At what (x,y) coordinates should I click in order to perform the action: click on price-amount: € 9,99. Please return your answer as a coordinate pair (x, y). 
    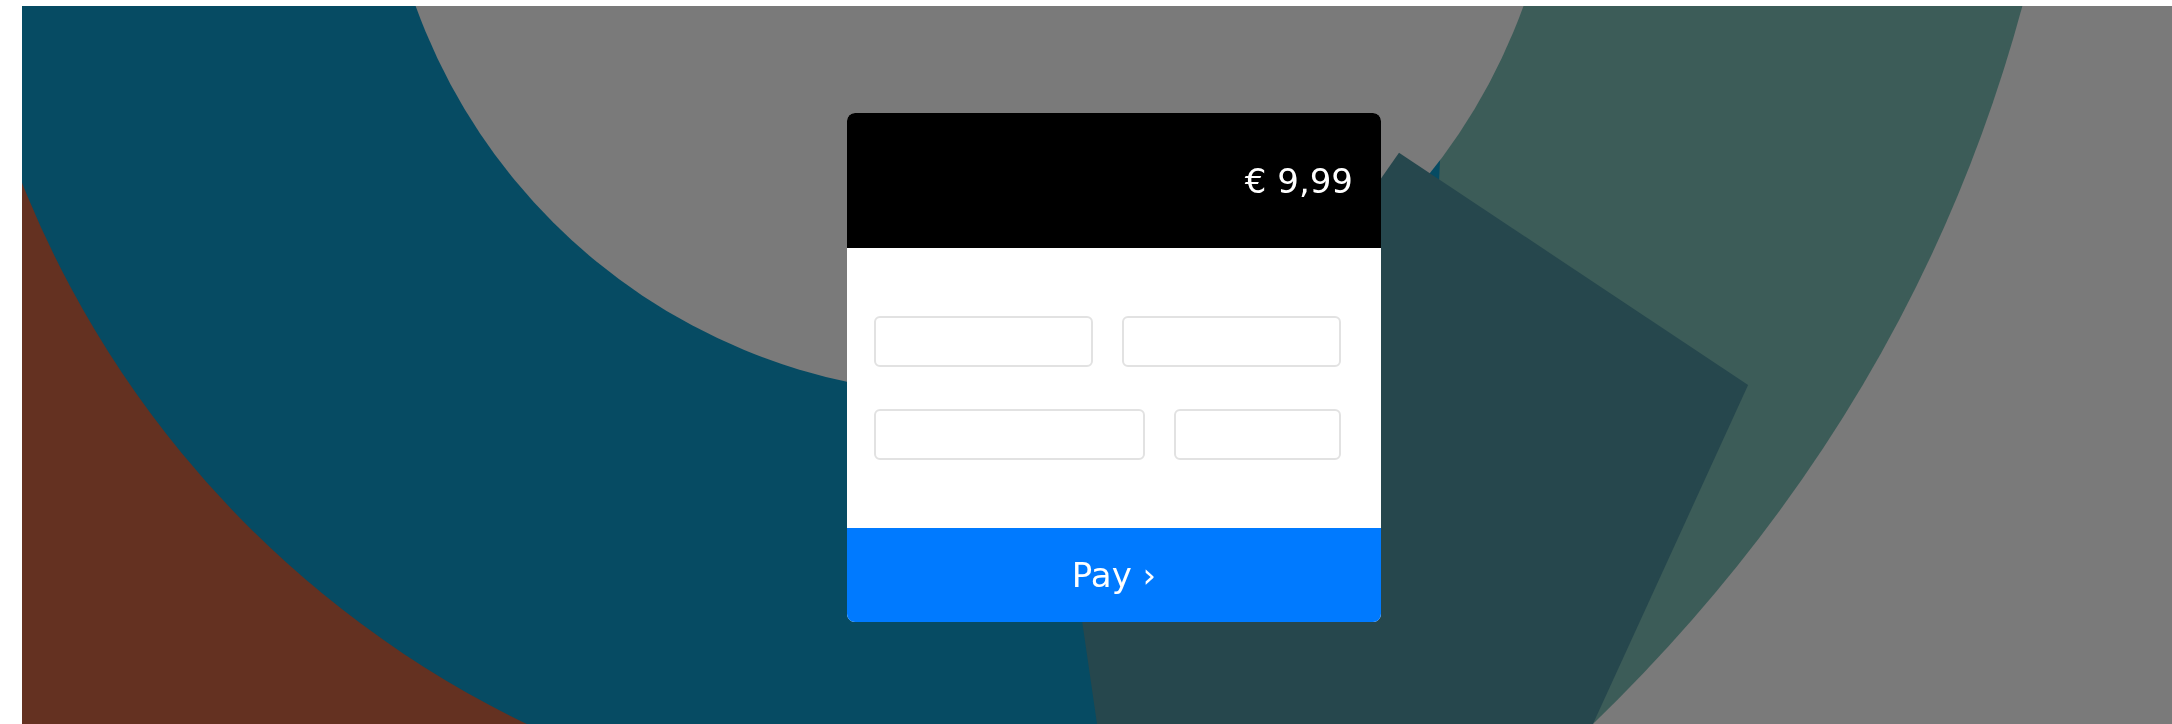
    Looking at the image, I should click on (1298, 180).